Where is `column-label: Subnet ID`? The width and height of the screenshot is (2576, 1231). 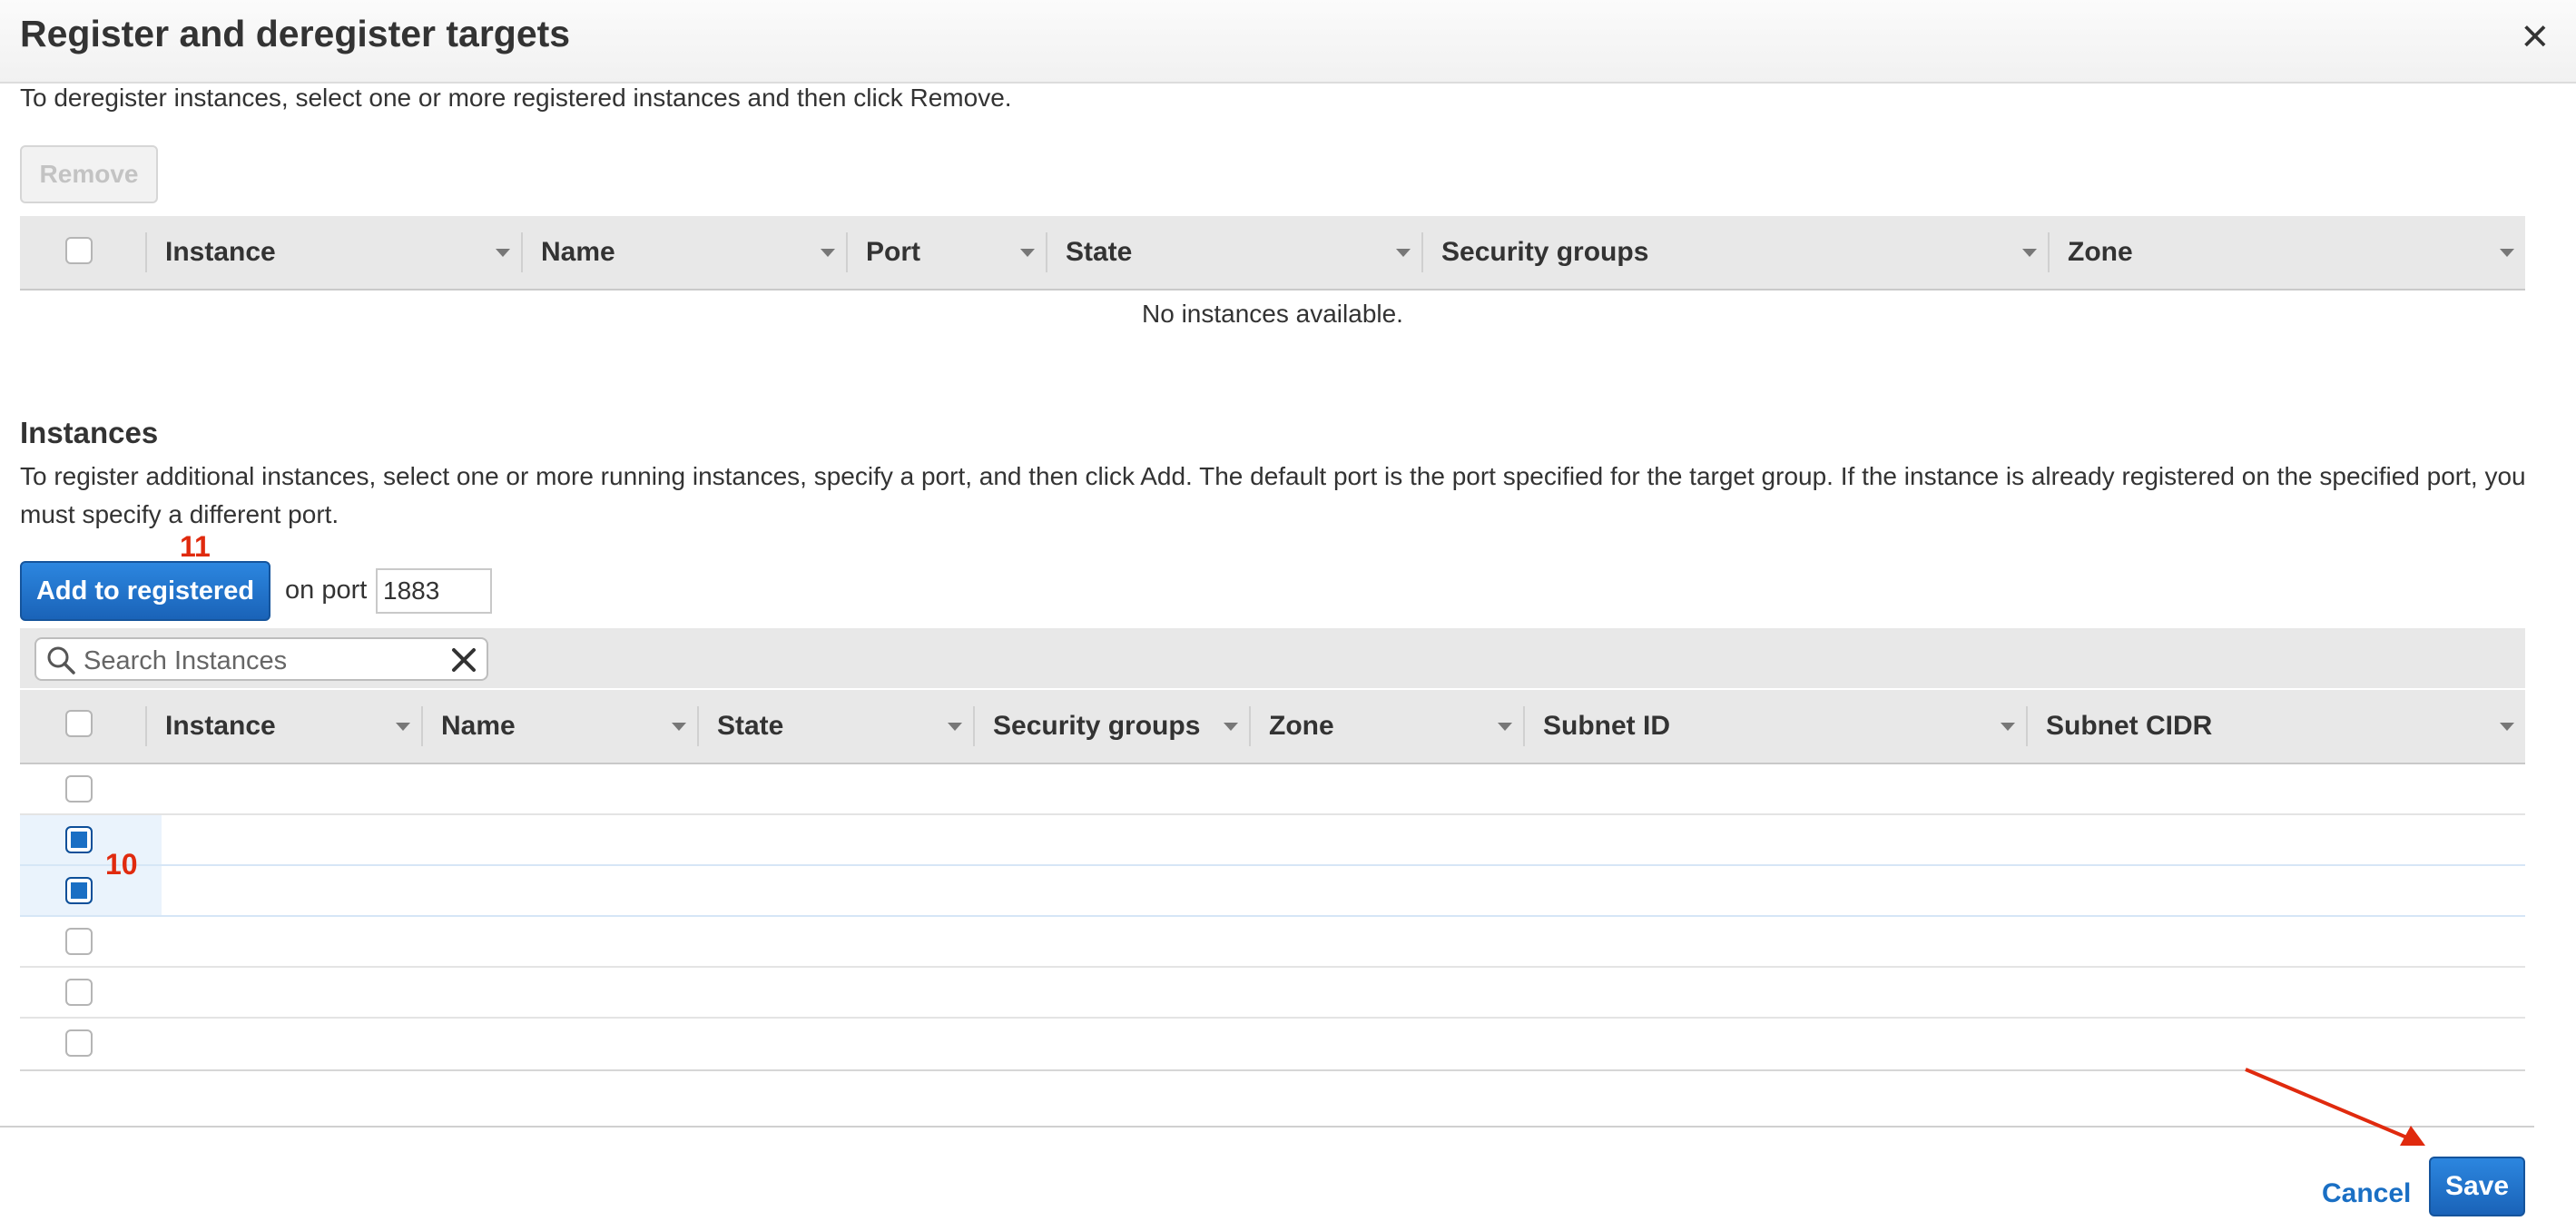
column-label: Subnet ID is located at coordinates (1606, 726).